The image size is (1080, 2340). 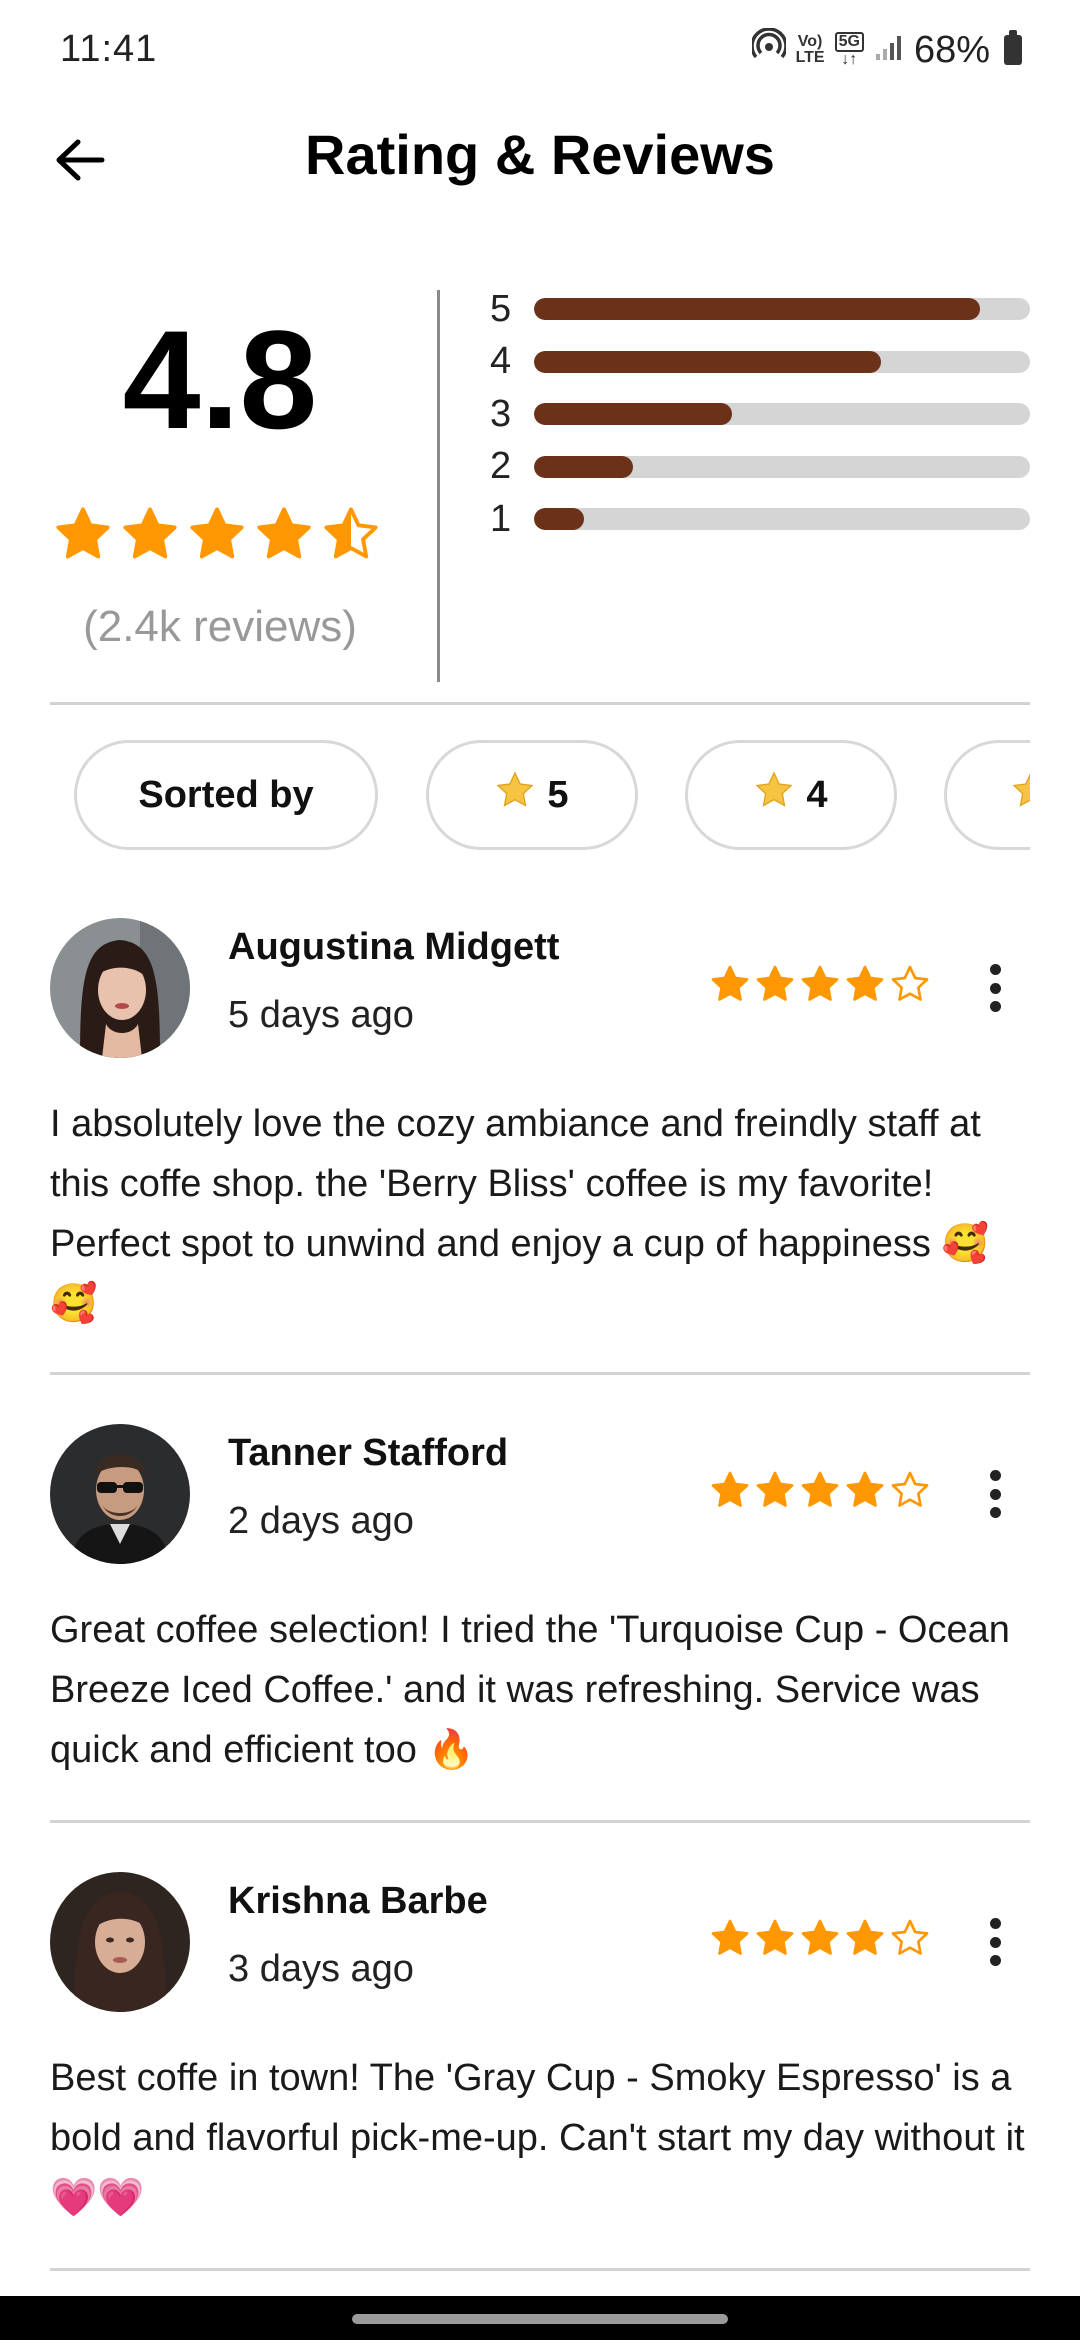 What do you see at coordinates (889, 50) in the screenshot?
I see `signal-icon` at bounding box center [889, 50].